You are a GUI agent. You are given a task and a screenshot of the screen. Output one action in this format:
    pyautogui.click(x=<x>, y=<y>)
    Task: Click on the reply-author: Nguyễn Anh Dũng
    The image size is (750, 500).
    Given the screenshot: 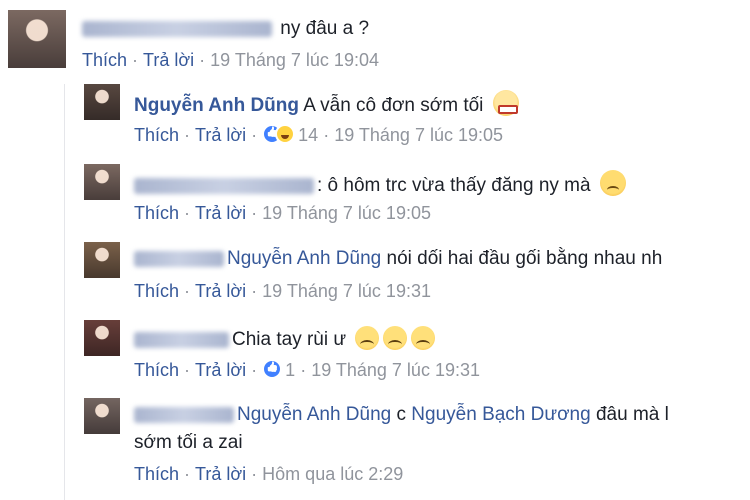 What is the action you would take?
    pyautogui.click(x=216, y=105)
    